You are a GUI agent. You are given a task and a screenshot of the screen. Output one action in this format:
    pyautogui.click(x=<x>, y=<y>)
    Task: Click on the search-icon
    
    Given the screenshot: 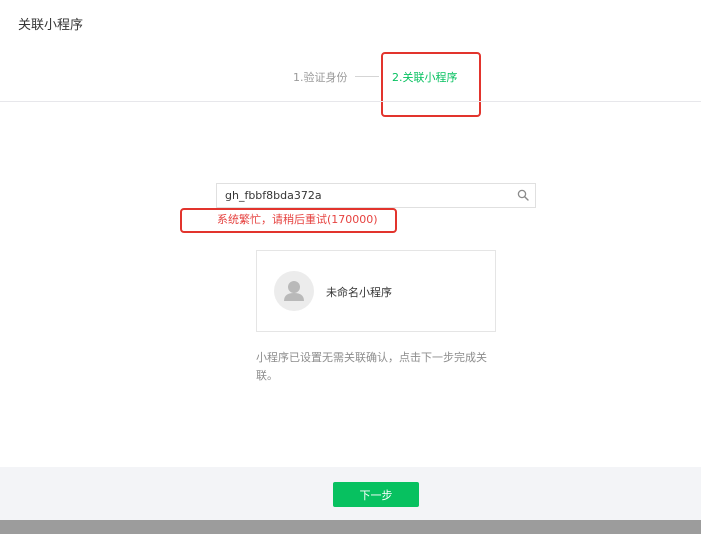 What is the action you would take?
    pyautogui.click(x=523, y=195)
    